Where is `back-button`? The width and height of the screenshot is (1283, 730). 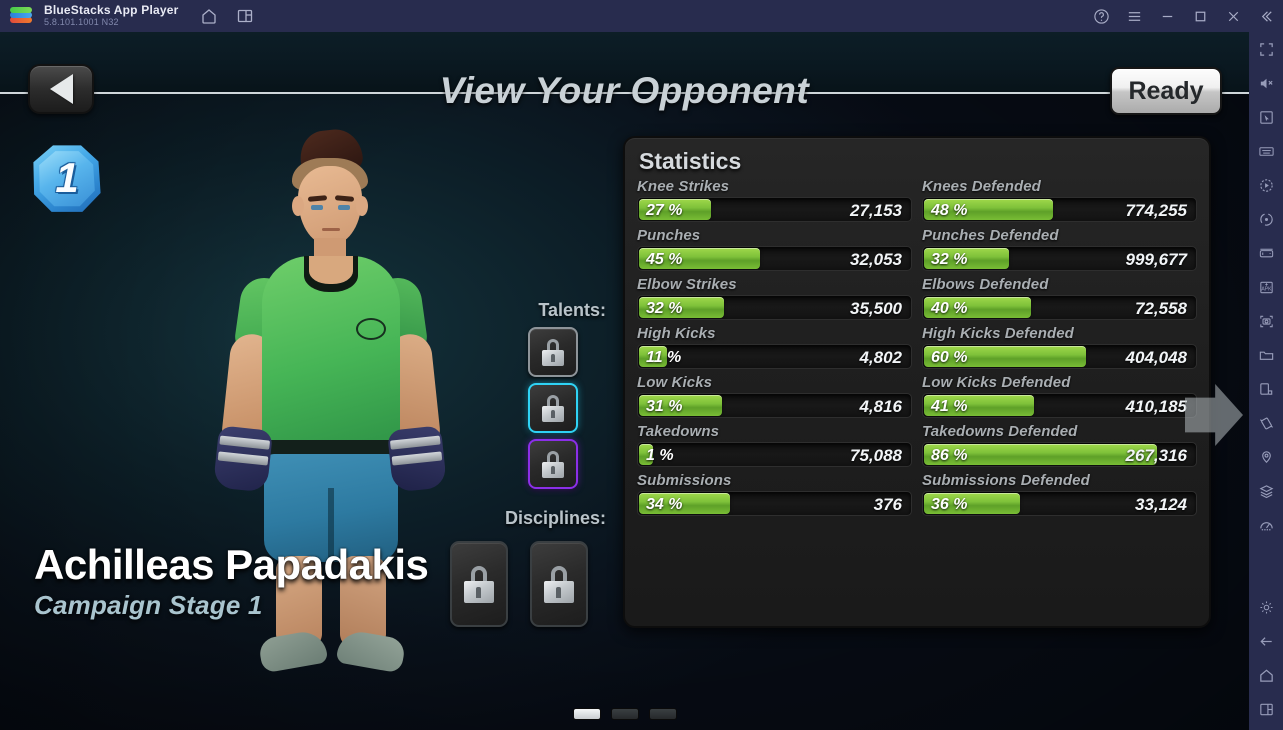
back-button is located at coordinates (61, 89).